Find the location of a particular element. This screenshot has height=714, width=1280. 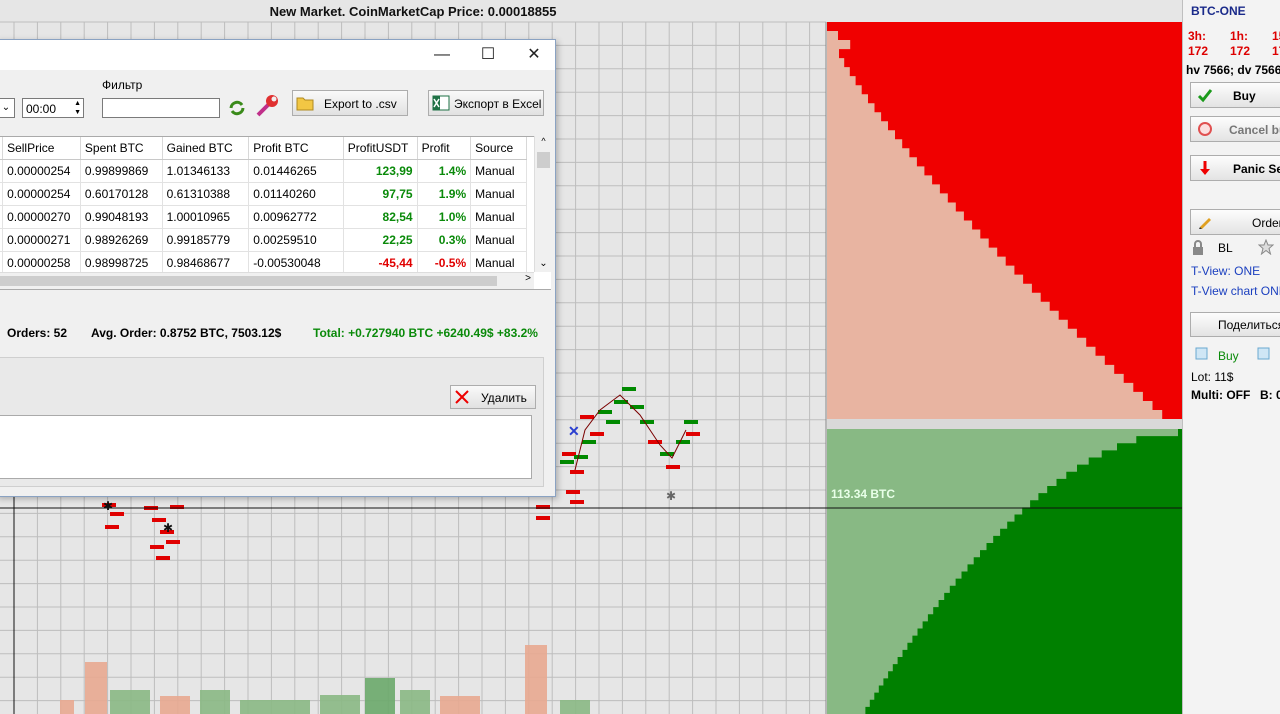

time-spin-down: ▼ is located at coordinates (77, 112).